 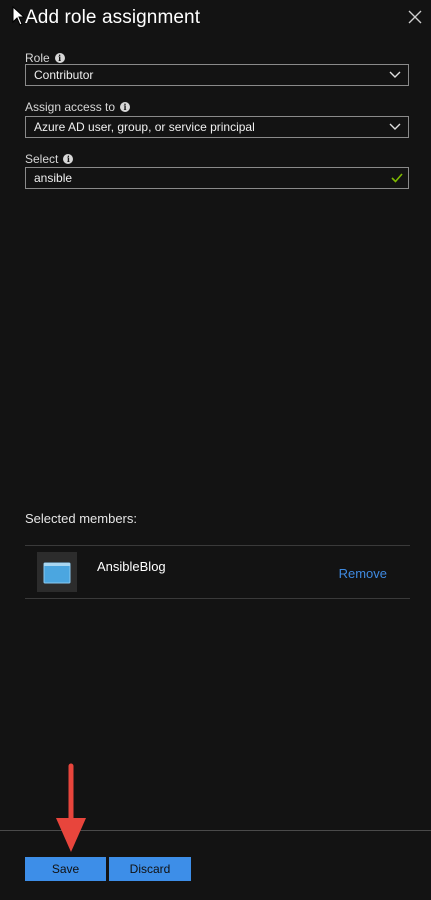 I want to click on list-item: AnsibleBlog Remove, so click(x=217, y=572).